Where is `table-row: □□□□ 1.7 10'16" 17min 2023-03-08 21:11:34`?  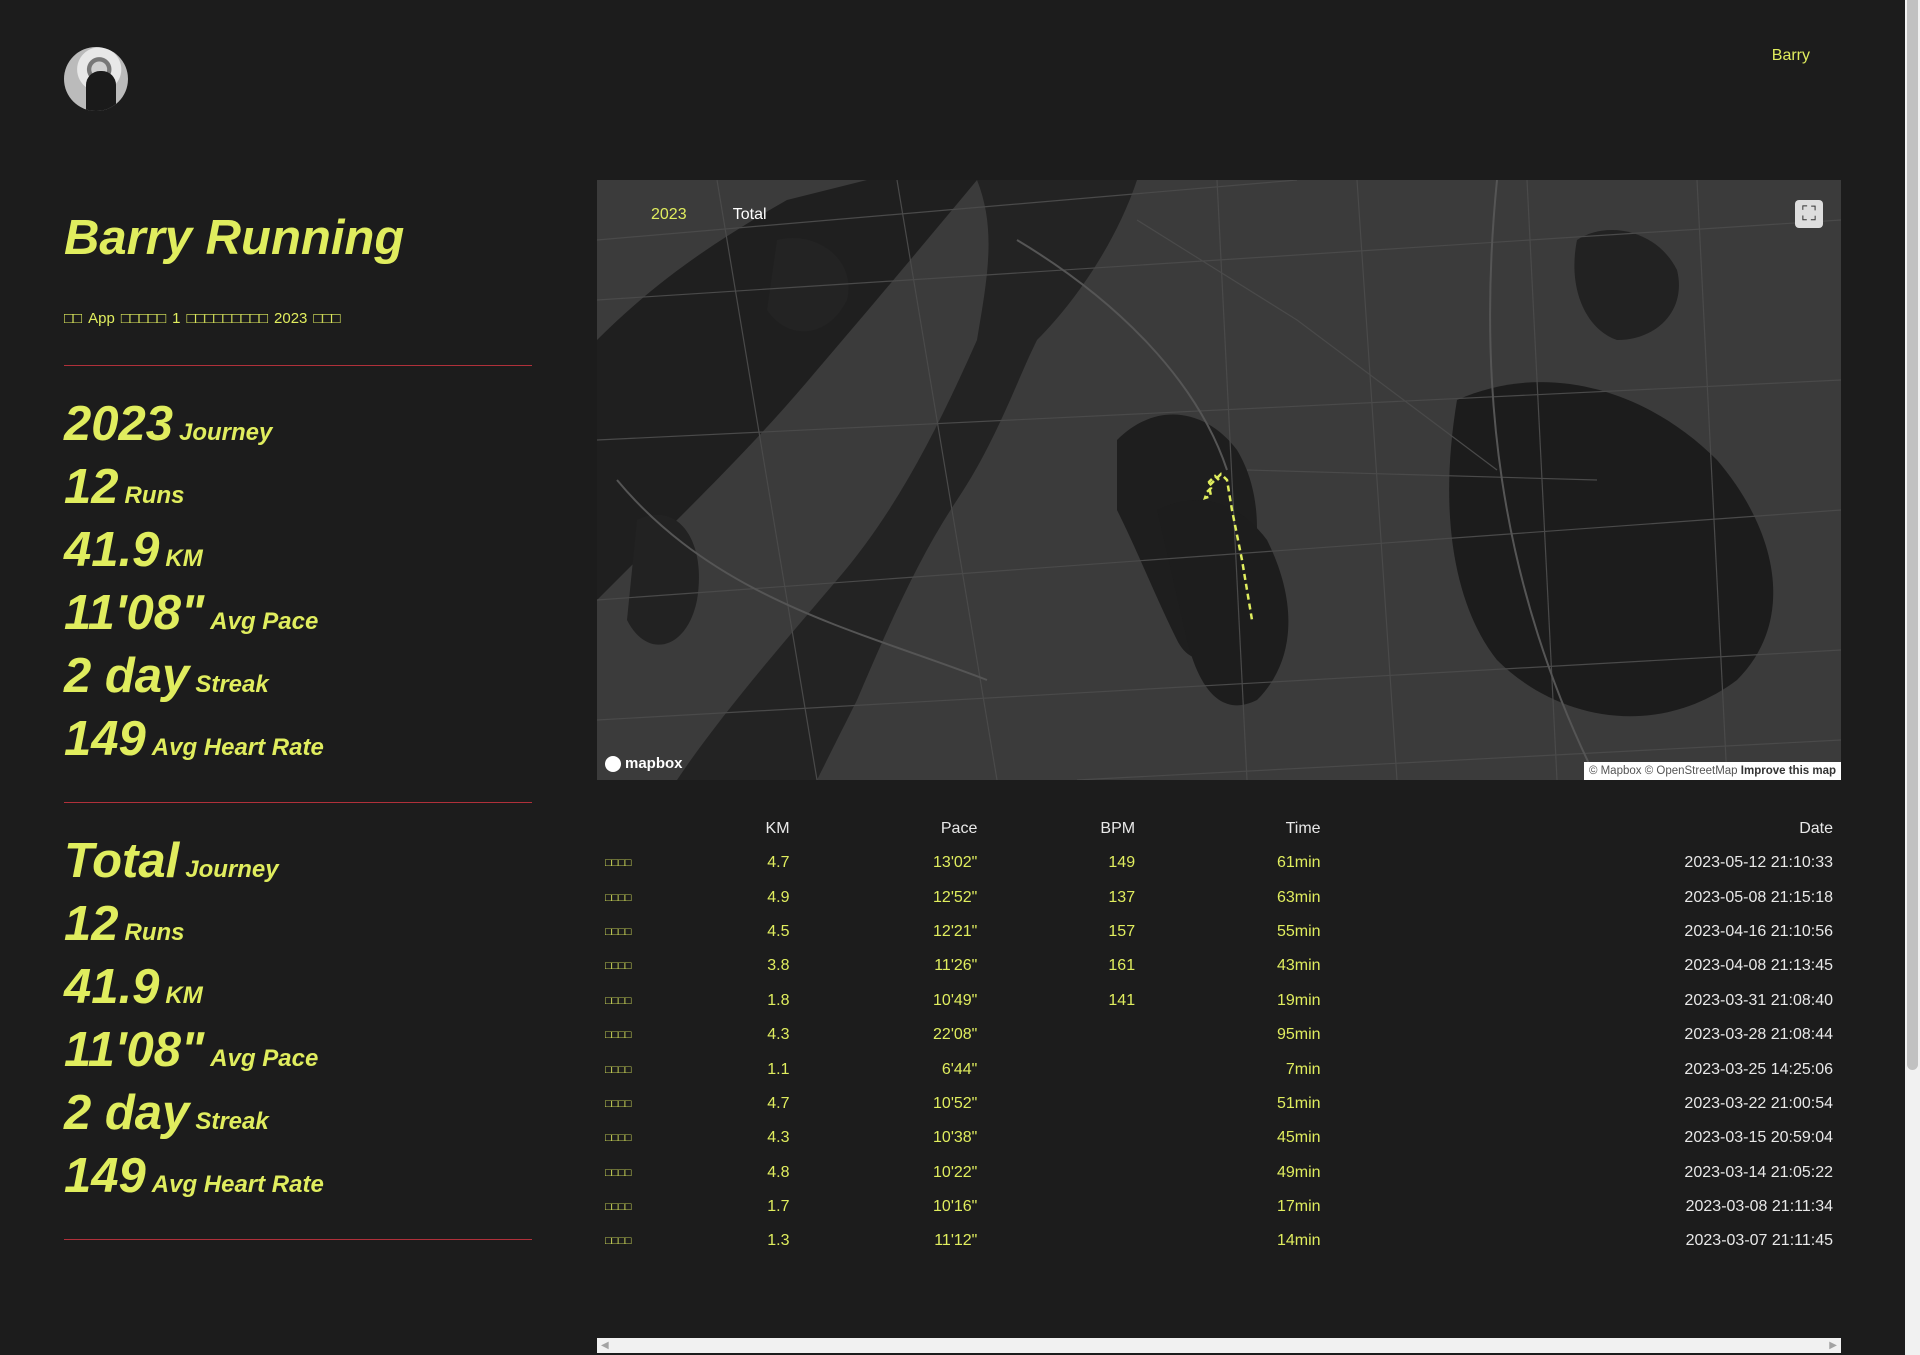 table-row: □□□□ 1.7 10'16" 17min 2023-03-08 21:11:34 is located at coordinates (1219, 1207).